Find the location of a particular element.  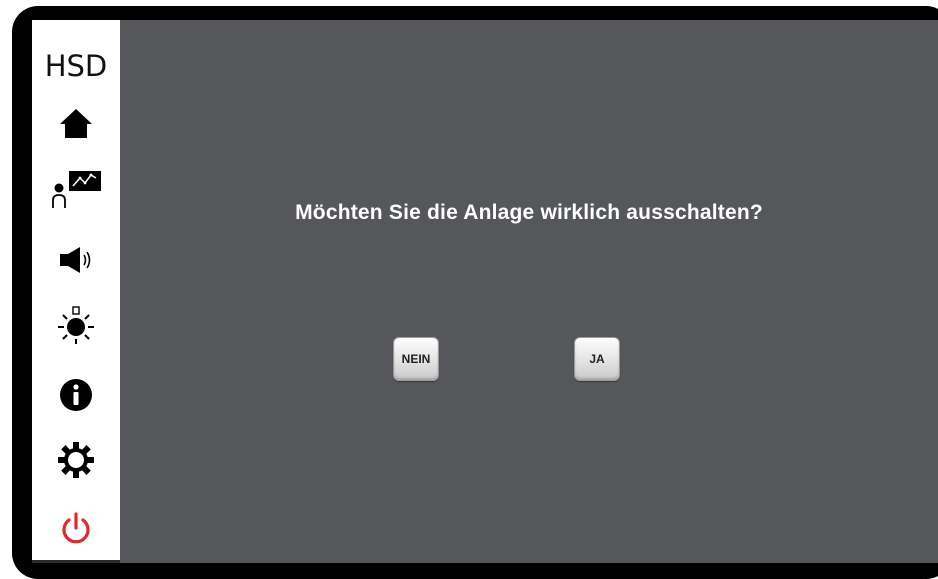

home-icon is located at coordinates (76, 123).